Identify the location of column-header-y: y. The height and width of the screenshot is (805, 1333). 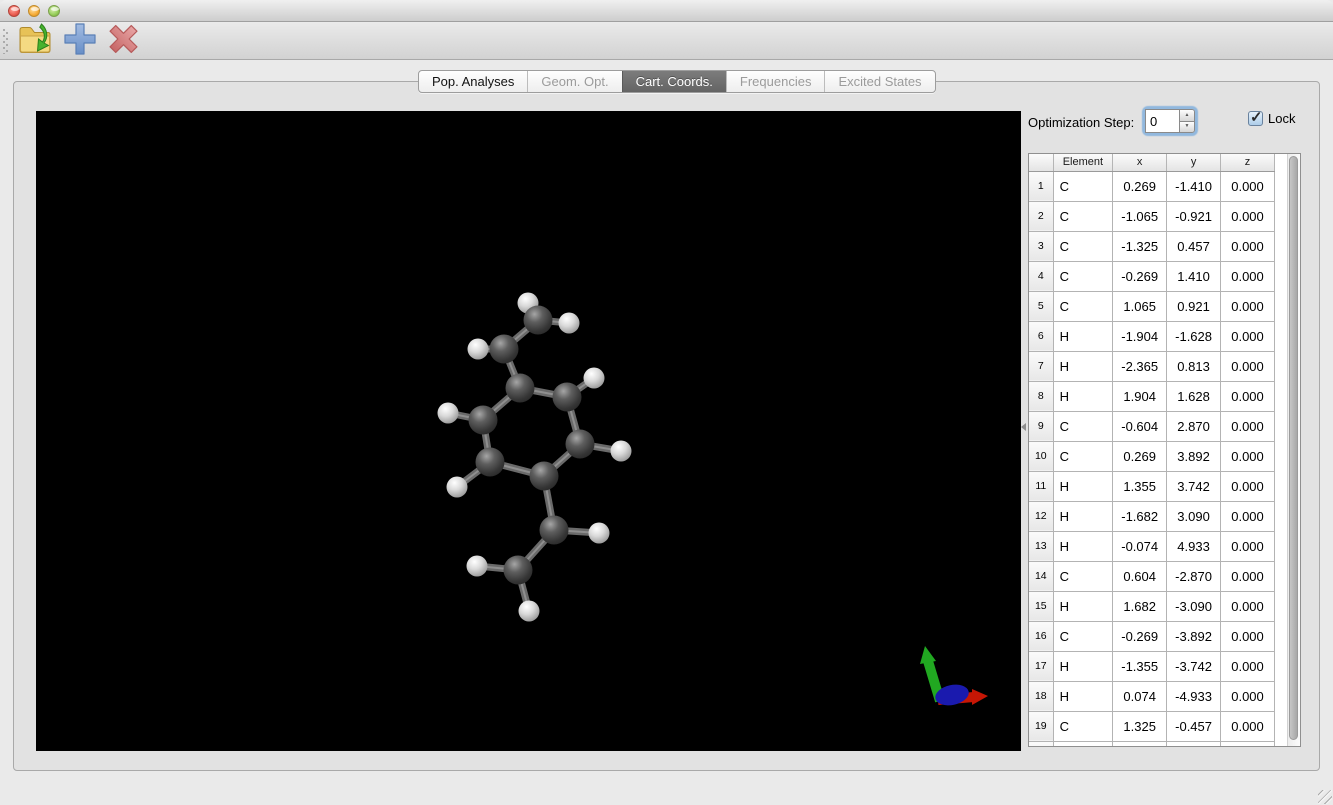
(1194, 163).